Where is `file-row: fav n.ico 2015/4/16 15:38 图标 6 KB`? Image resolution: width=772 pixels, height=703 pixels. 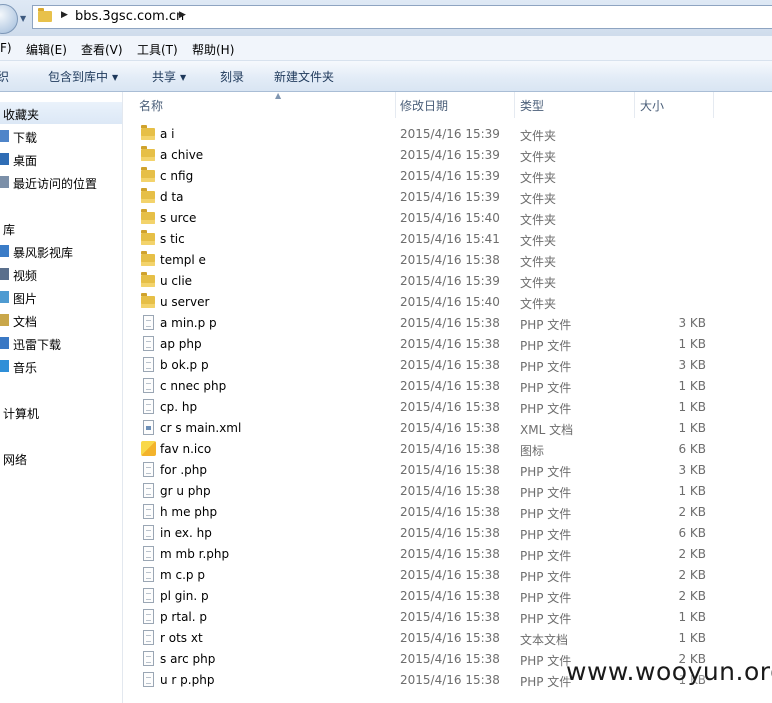
file-row: fav n.ico 2015/4/16 15:38 图标 6 KB is located at coordinates (447, 449).